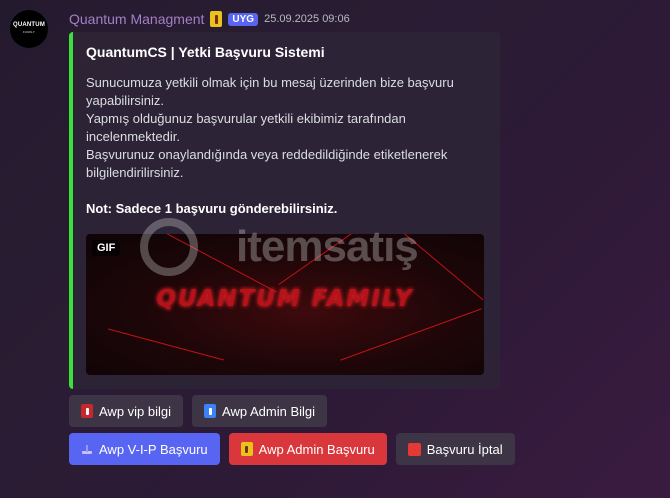  What do you see at coordinates (106, 248) in the screenshot?
I see `gif-badge: GIF` at bounding box center [106, 248].